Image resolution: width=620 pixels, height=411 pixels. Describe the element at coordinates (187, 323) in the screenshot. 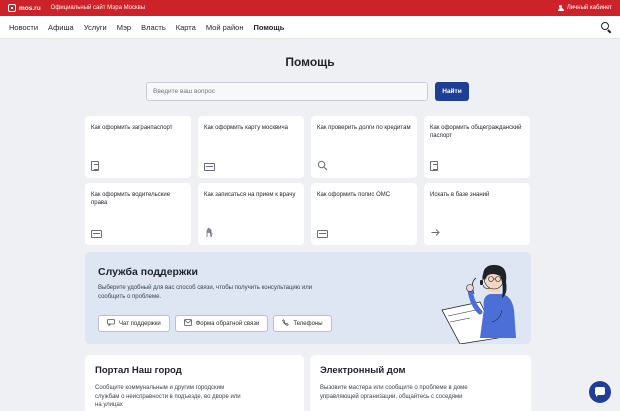

I see `mail-icon` at that location.